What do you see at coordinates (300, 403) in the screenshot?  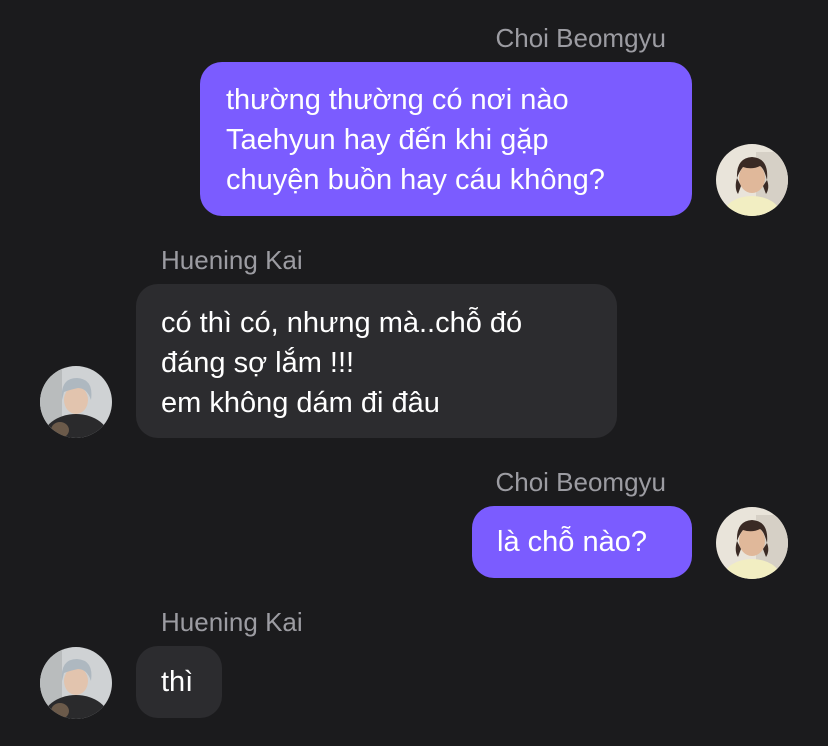 I see `message-line: em không dám đi đâu` at bounding box center [300, 403].